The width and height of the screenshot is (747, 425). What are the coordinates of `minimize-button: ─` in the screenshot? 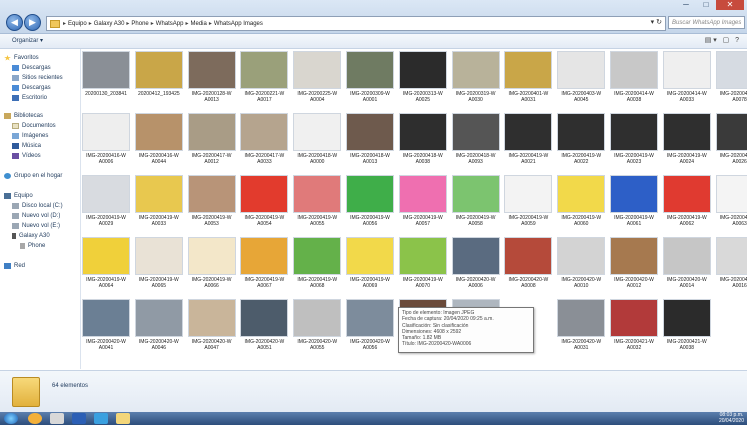 It's located at (686, 5).